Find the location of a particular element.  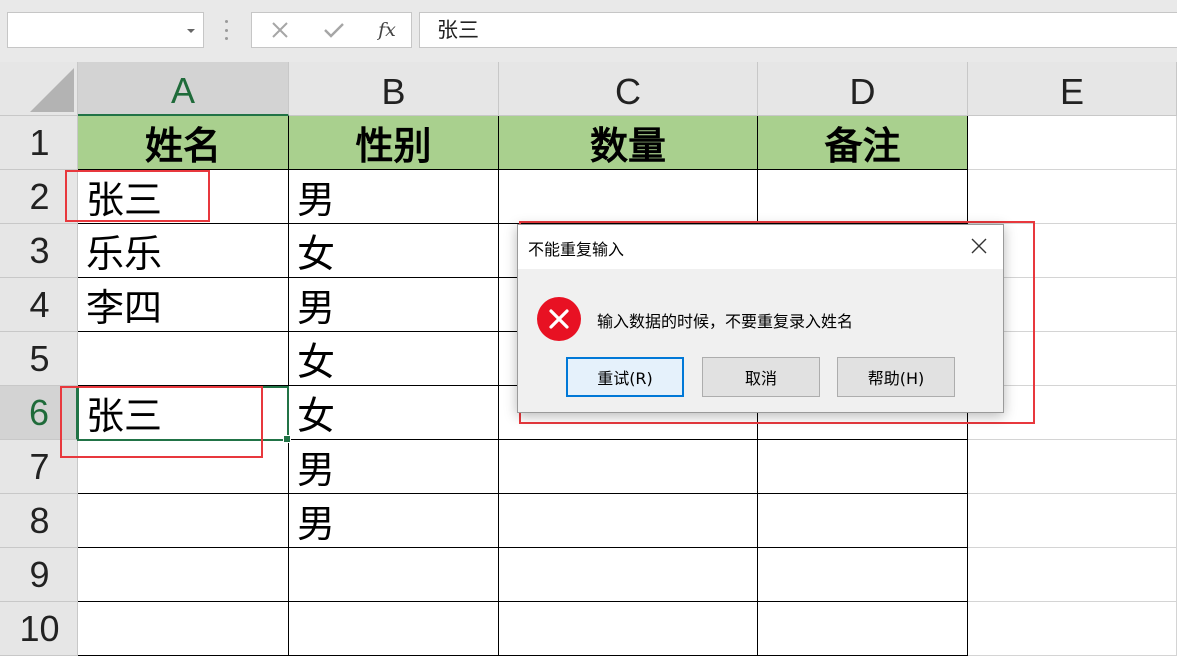

cell-e10 is located at coordinates (1072, 629).